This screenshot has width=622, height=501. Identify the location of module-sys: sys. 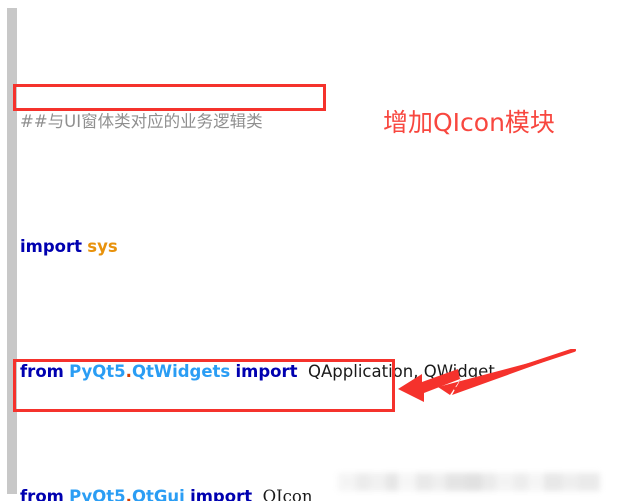
(102, 246).